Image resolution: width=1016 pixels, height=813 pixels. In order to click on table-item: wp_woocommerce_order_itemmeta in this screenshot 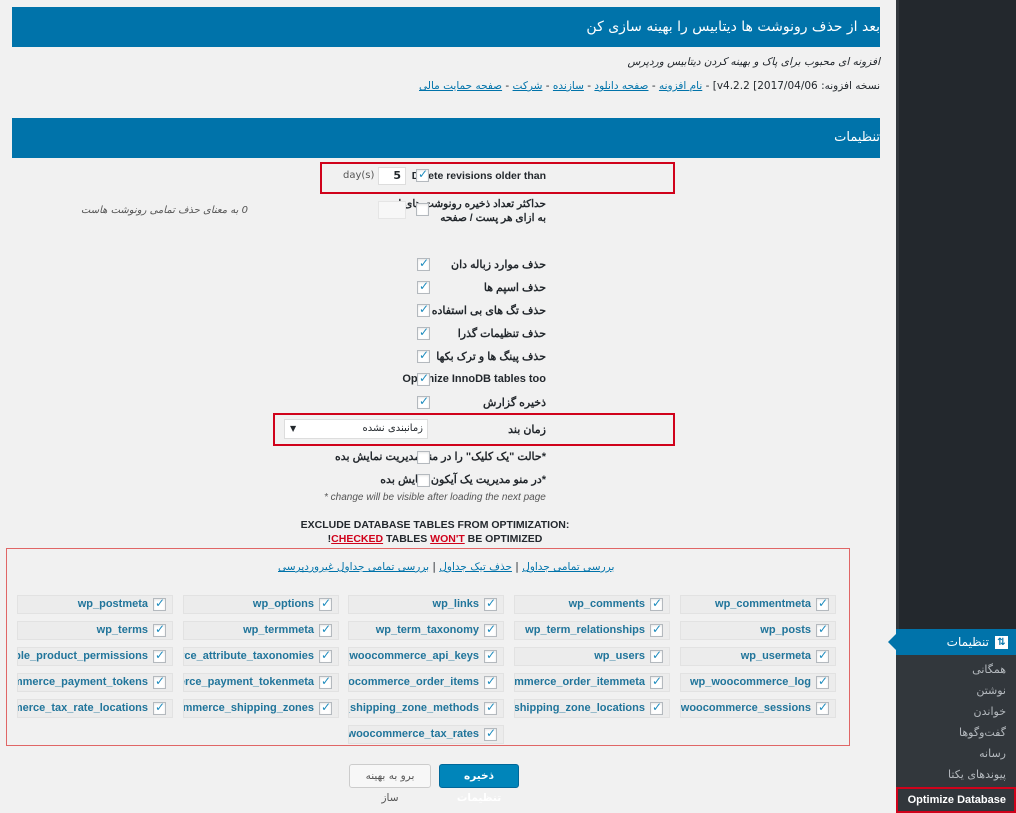, I will do `click(592, 682)`.